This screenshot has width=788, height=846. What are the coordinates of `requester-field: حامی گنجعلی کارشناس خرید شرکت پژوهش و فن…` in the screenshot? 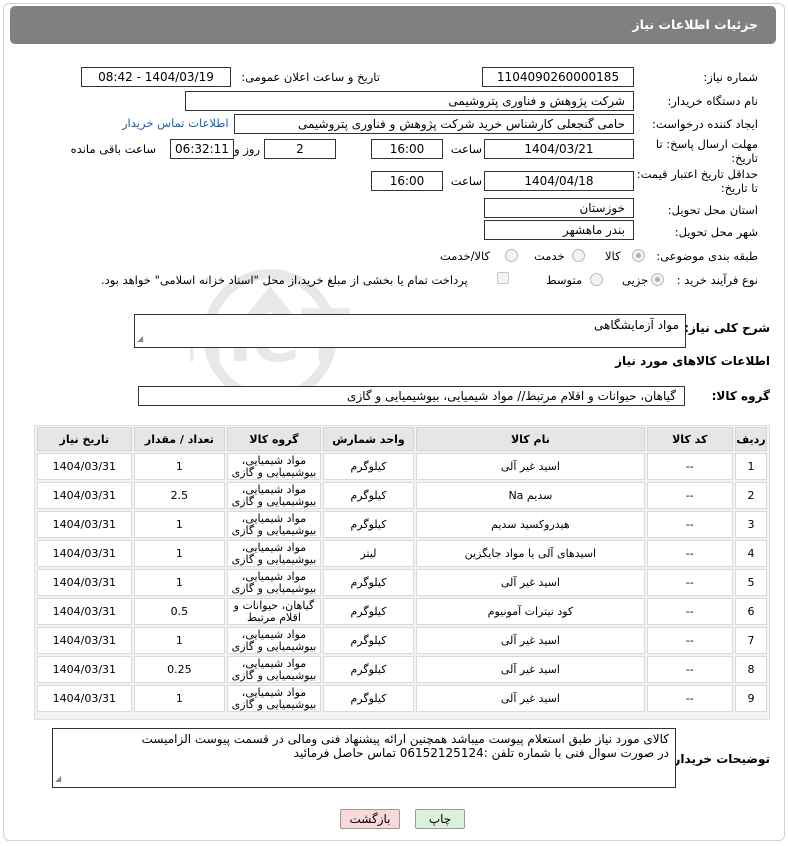 It's located at (434, 124).